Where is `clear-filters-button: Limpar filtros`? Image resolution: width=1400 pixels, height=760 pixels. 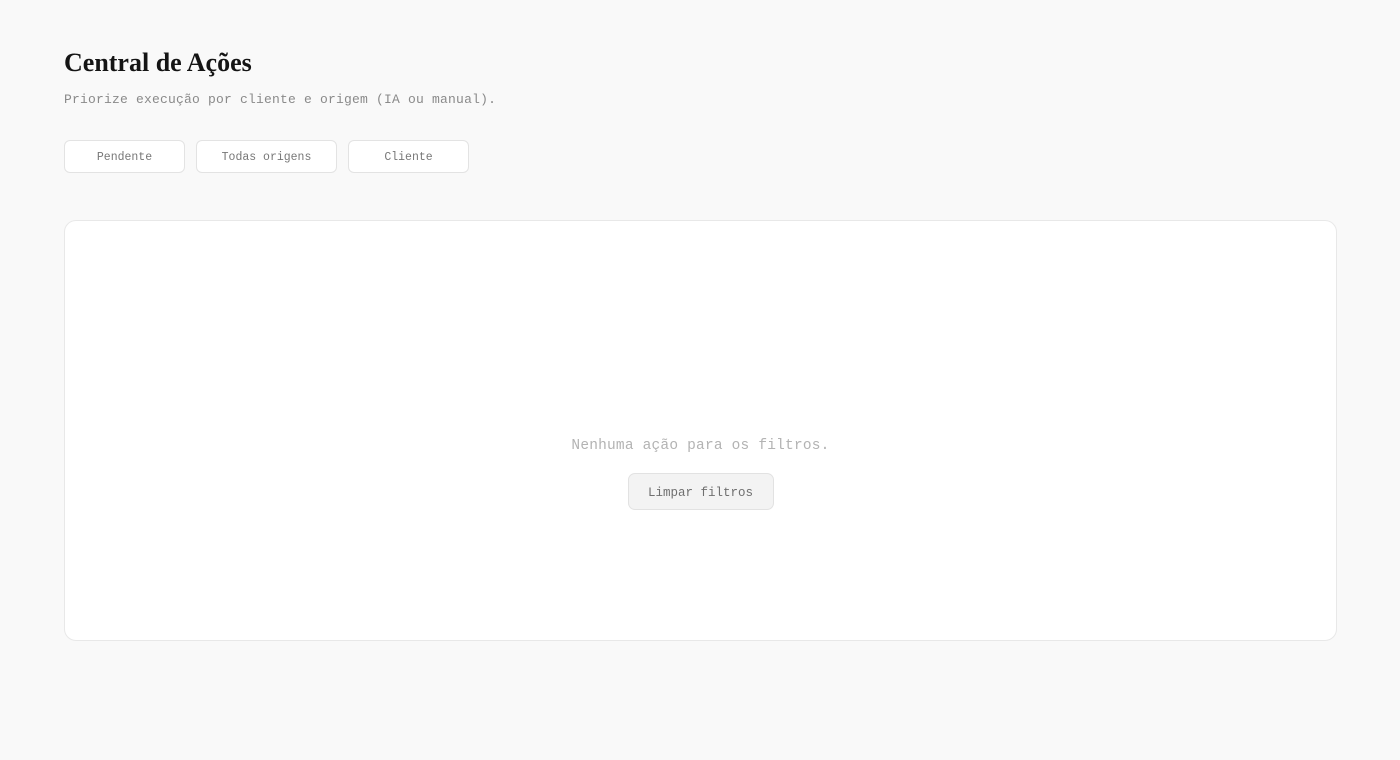 clear-filters-button: Limpar filtros is located at coordinates (700, 491).